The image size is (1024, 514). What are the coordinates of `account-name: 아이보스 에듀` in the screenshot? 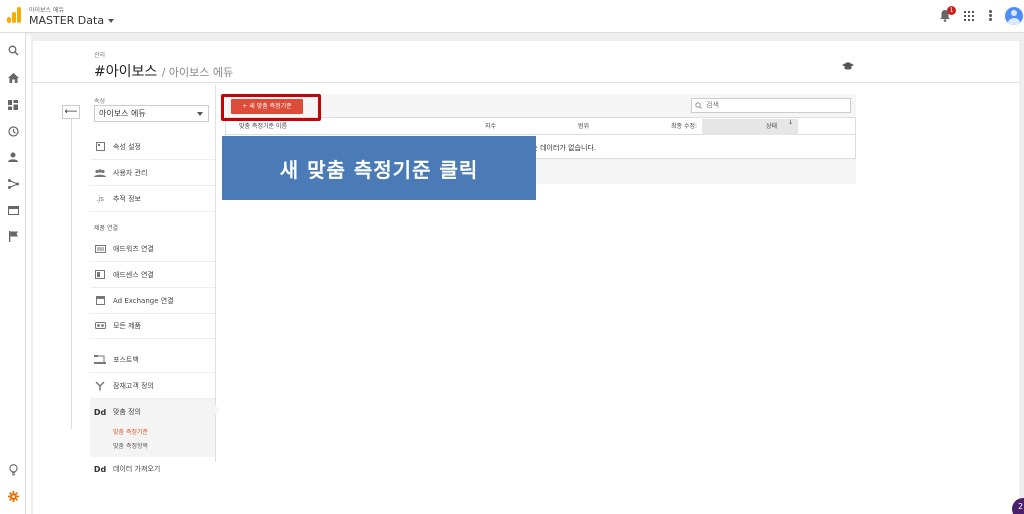 It's located at (47, 10).